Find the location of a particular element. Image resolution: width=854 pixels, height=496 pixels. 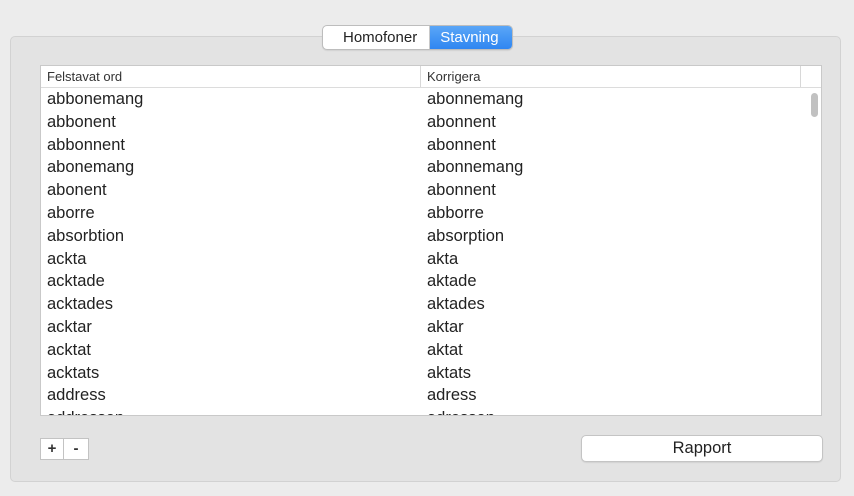

cell-misspelled: acktat is located at coordinates (231, 350).